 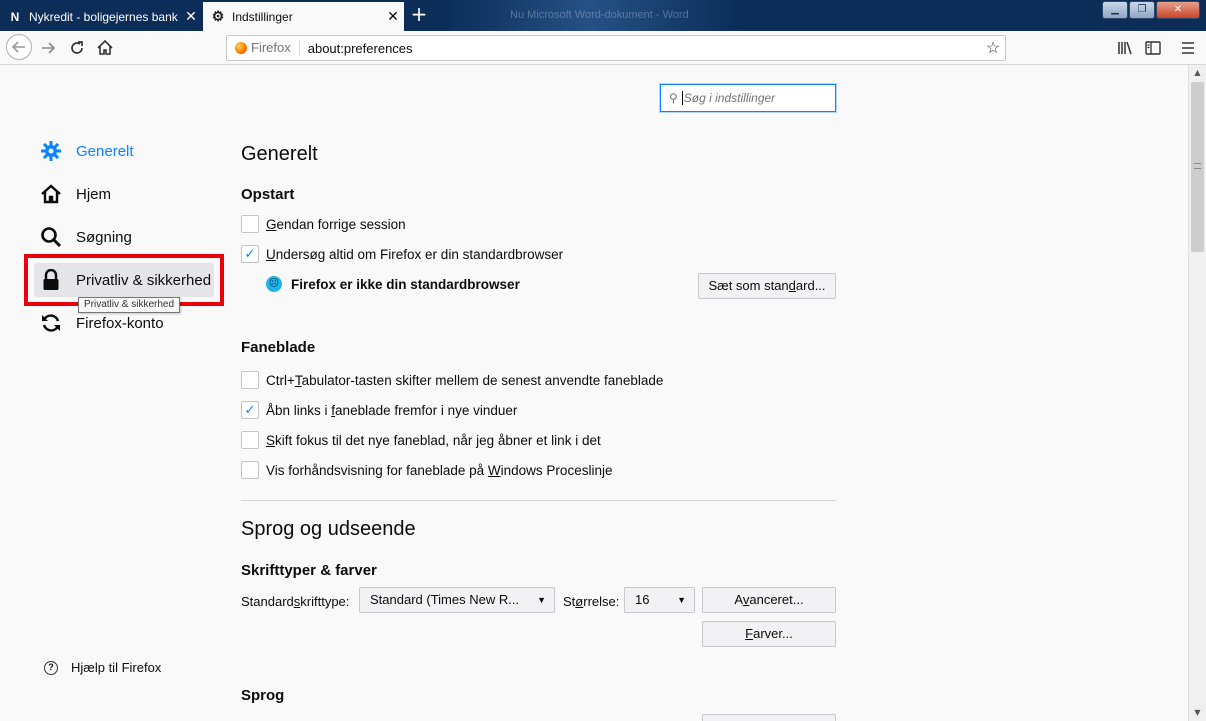 I want to click on sidebar-button, so click(x=1153, y=48).